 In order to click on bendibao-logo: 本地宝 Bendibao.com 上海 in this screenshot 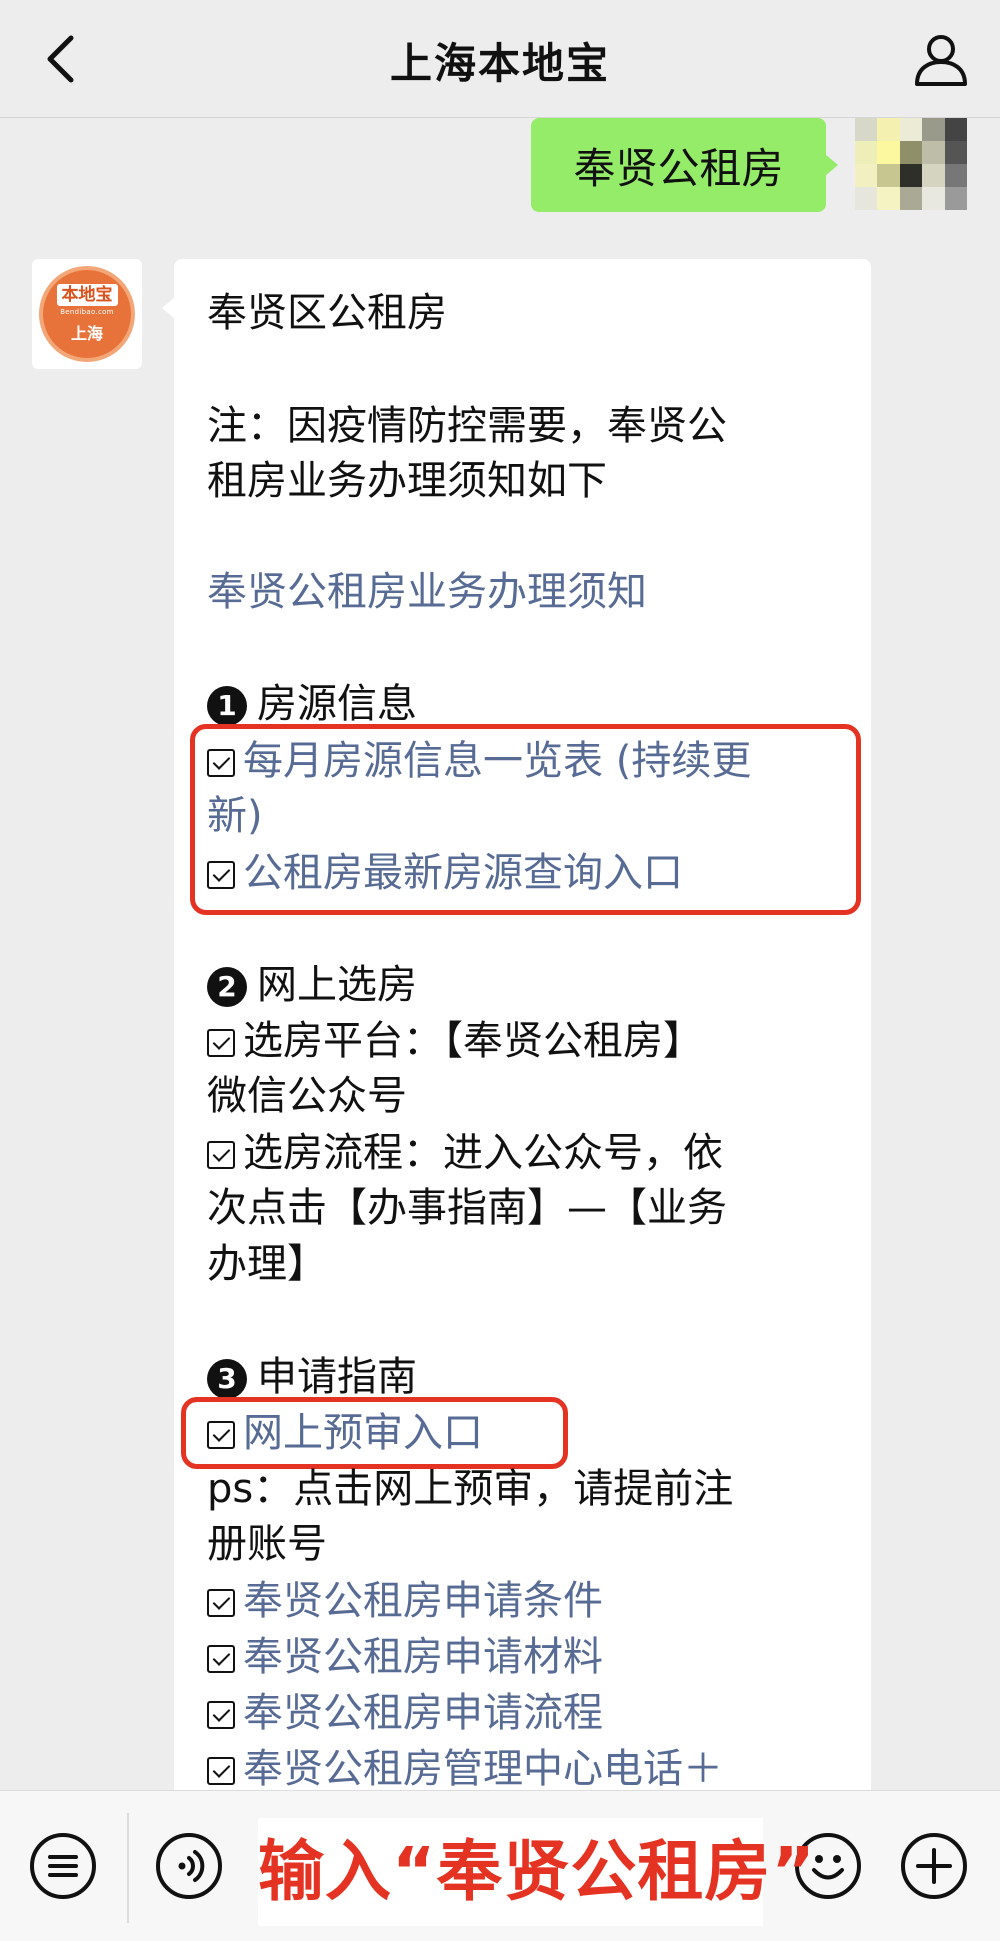, I will do `click(87, 314)`.